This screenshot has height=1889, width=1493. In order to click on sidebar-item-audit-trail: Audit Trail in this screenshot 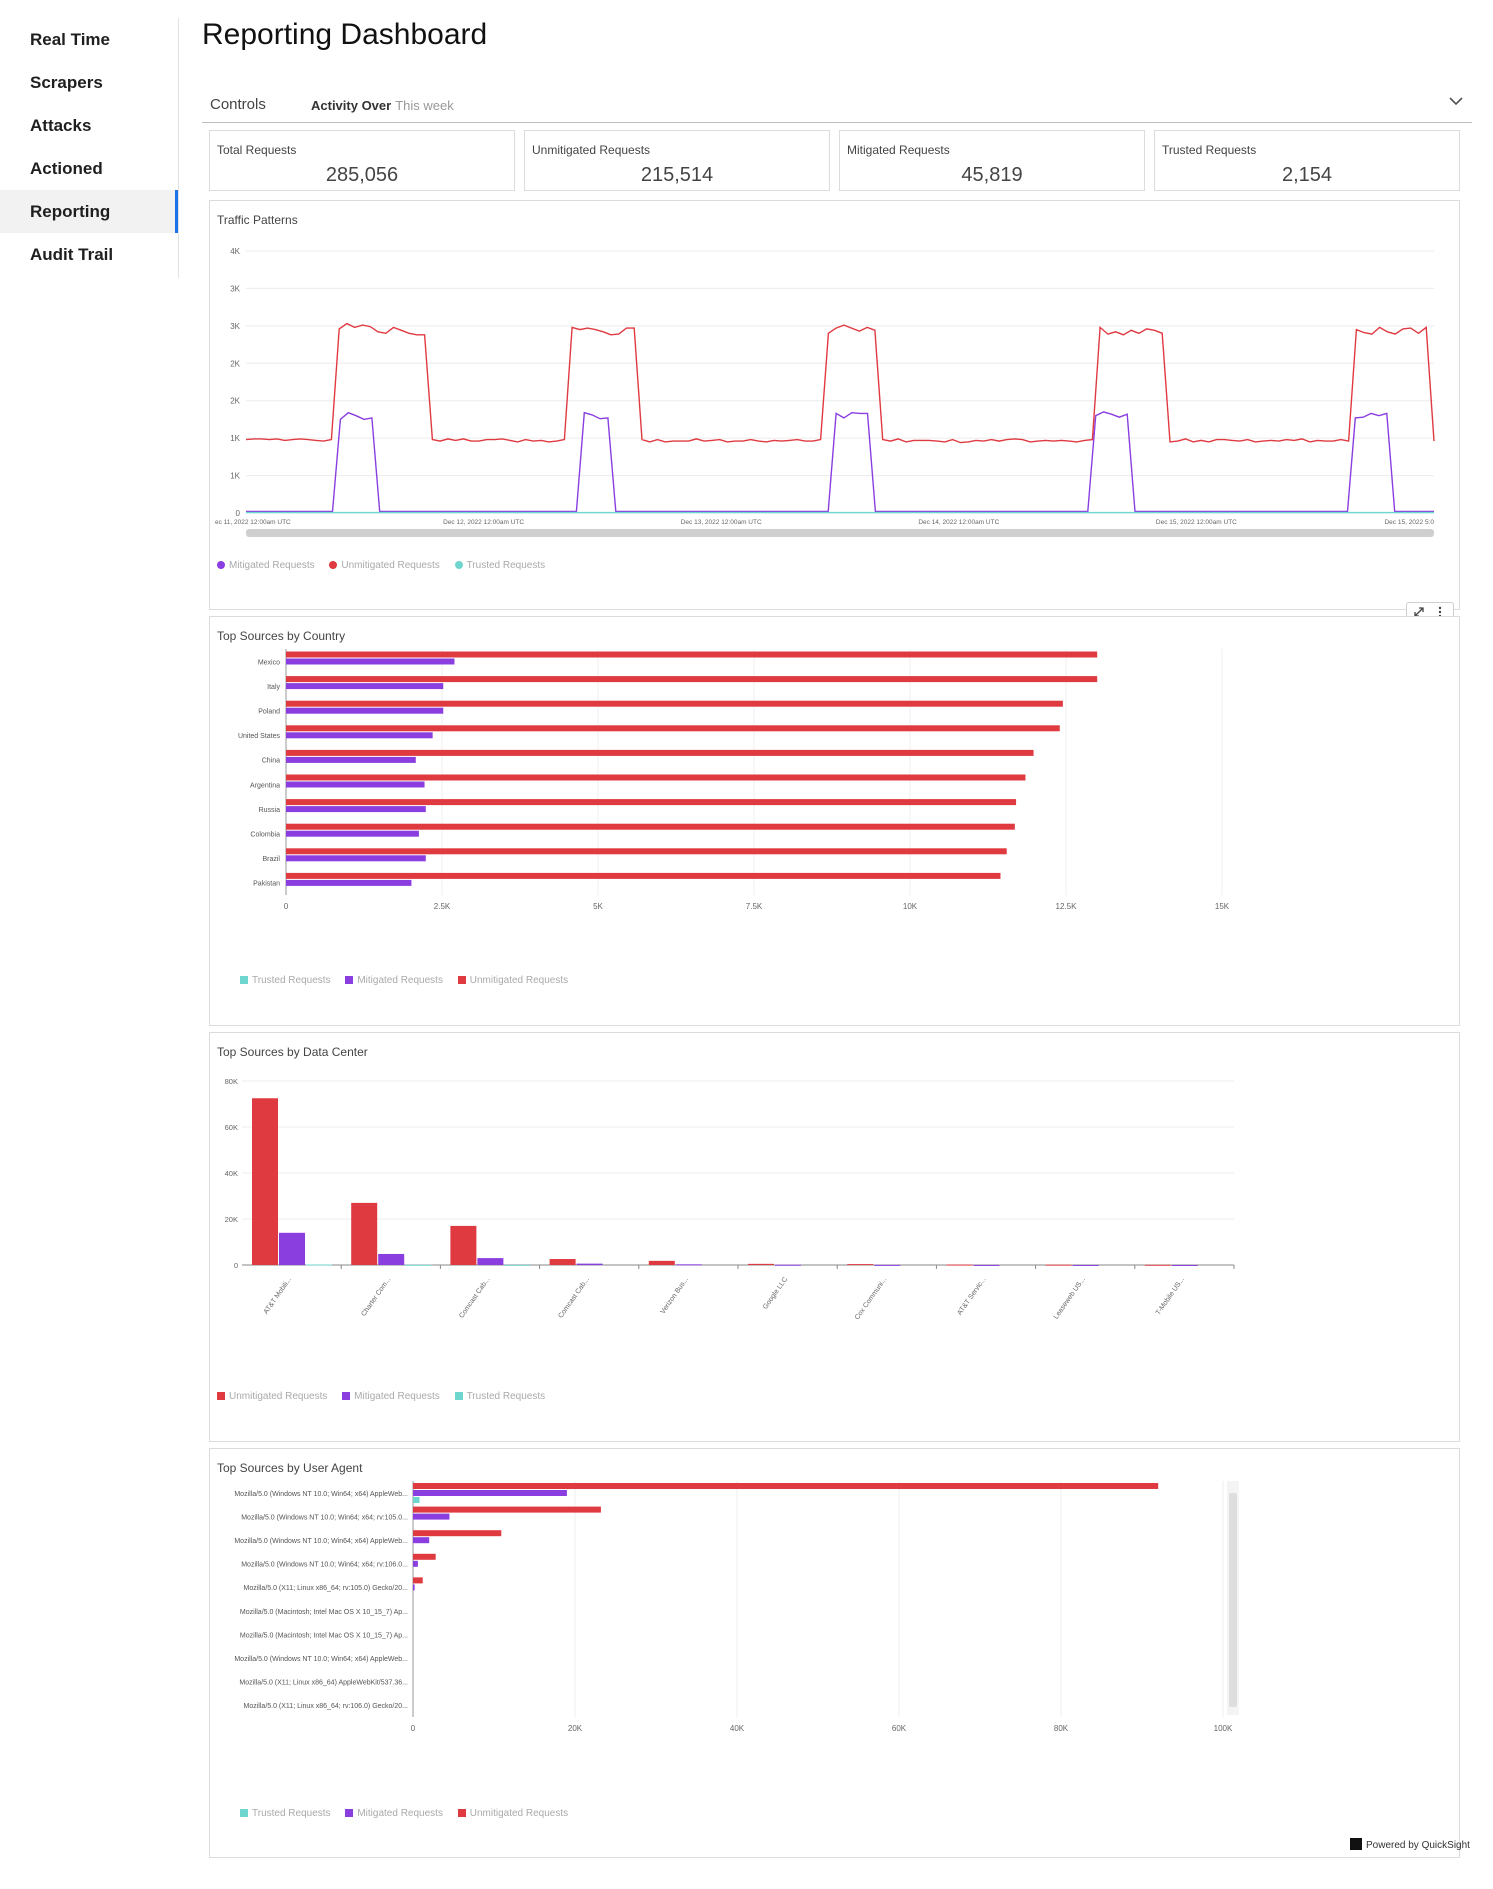, I will do `click(89, 254)`.